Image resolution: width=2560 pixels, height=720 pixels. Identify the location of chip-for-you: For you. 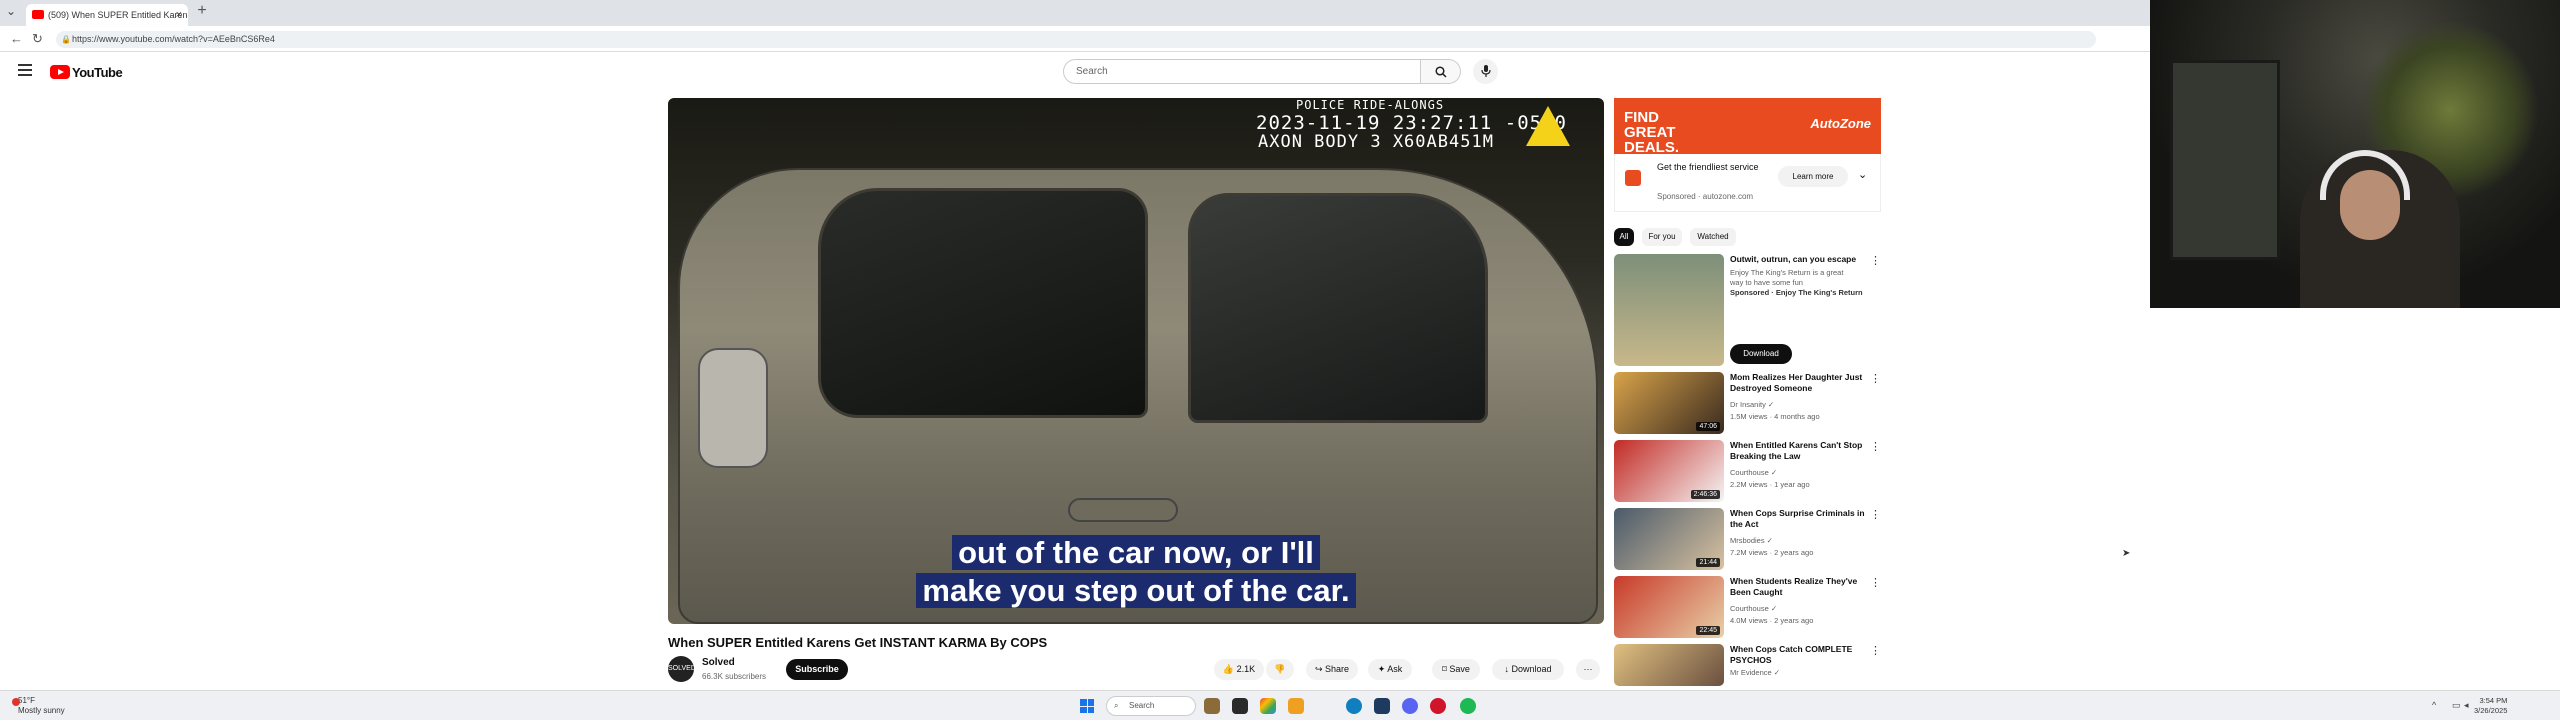
(1662, 237).